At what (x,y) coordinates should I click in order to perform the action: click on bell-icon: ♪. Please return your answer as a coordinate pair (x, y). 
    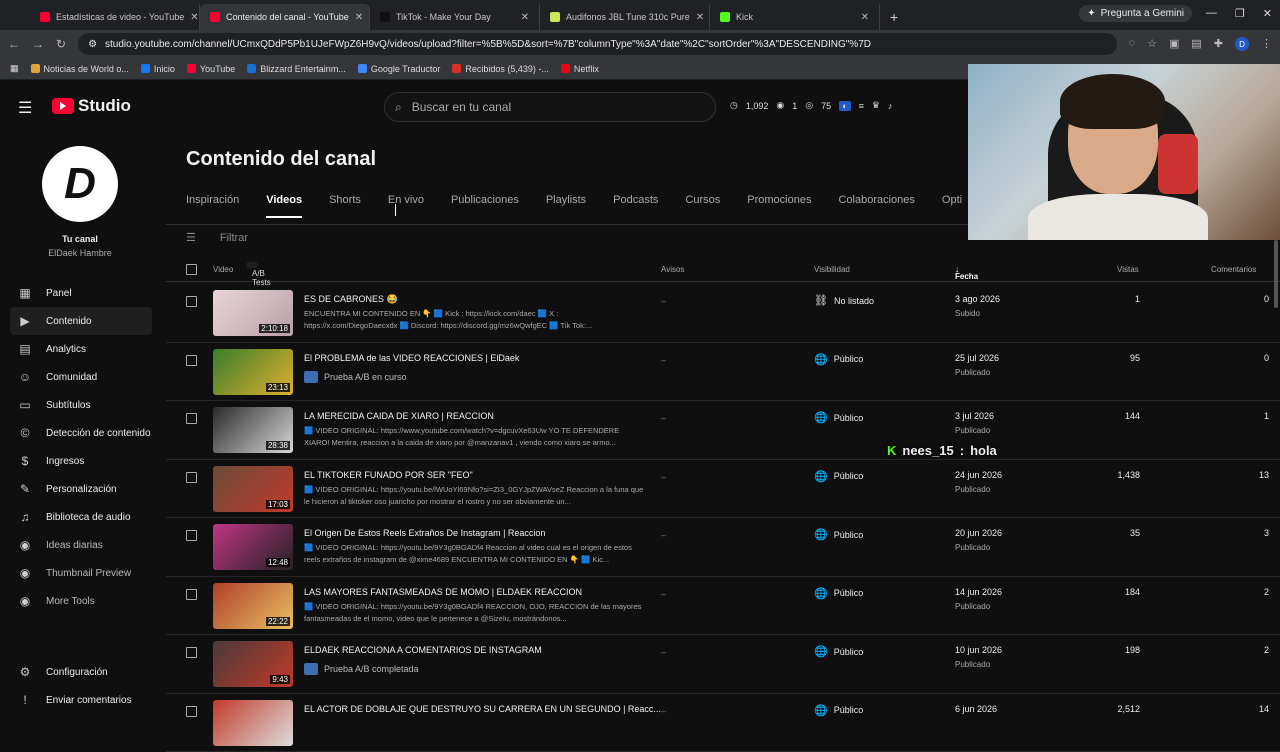
    Looking at the image, I should click on (890, 106).